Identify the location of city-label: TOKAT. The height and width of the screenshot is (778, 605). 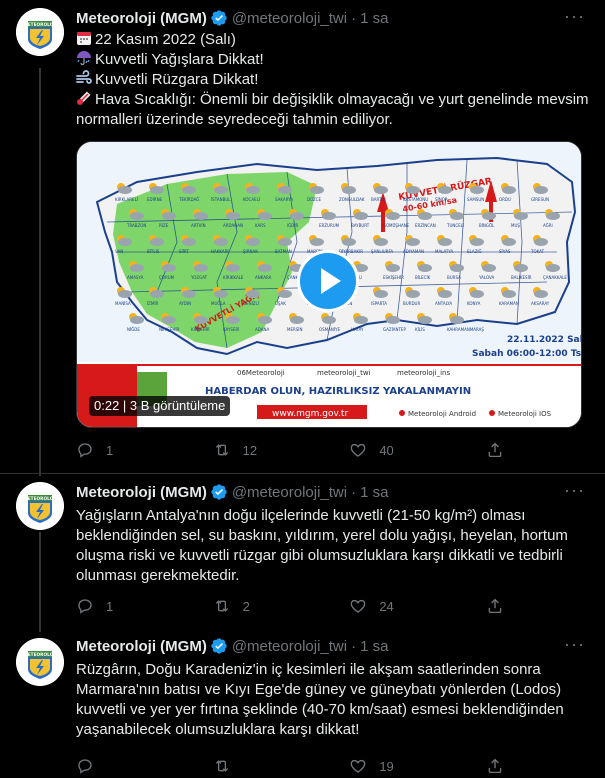
(537, 251).